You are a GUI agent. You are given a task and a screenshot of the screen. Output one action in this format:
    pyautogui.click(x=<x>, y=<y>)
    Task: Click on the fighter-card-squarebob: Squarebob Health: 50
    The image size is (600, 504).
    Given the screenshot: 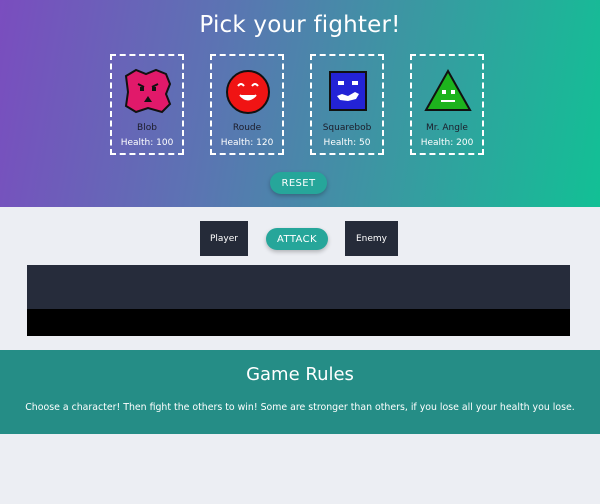 What is the action you would take?
    pyautogui.click(x=347, y=104)
    